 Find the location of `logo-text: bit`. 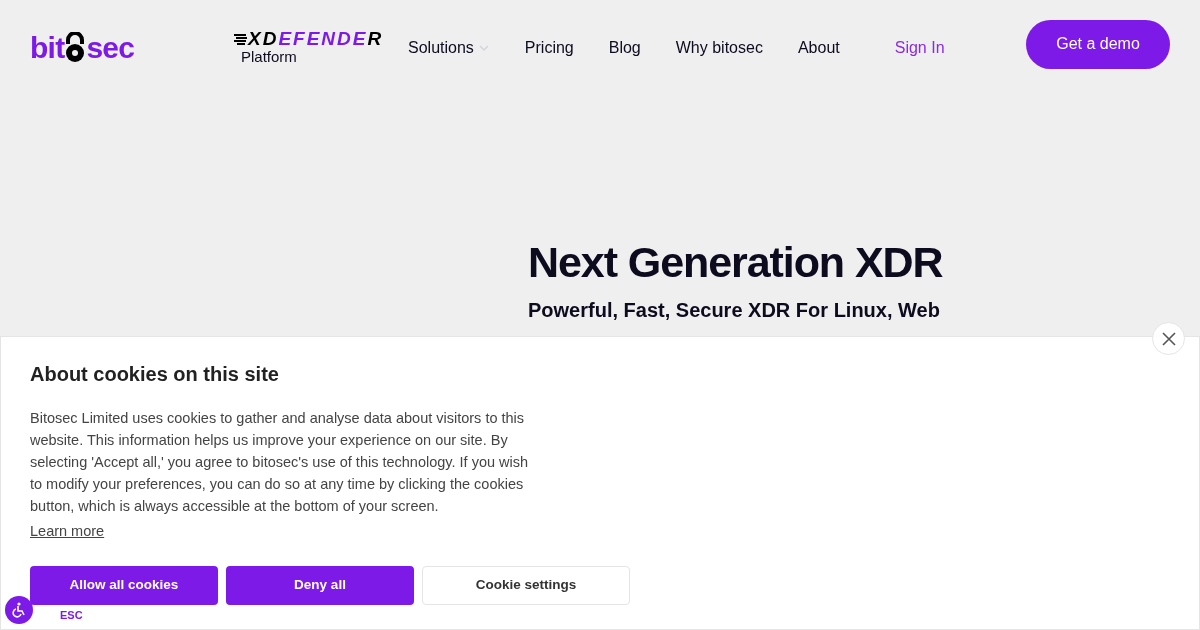

logo-text: bit is located at coordinates (47, 48).